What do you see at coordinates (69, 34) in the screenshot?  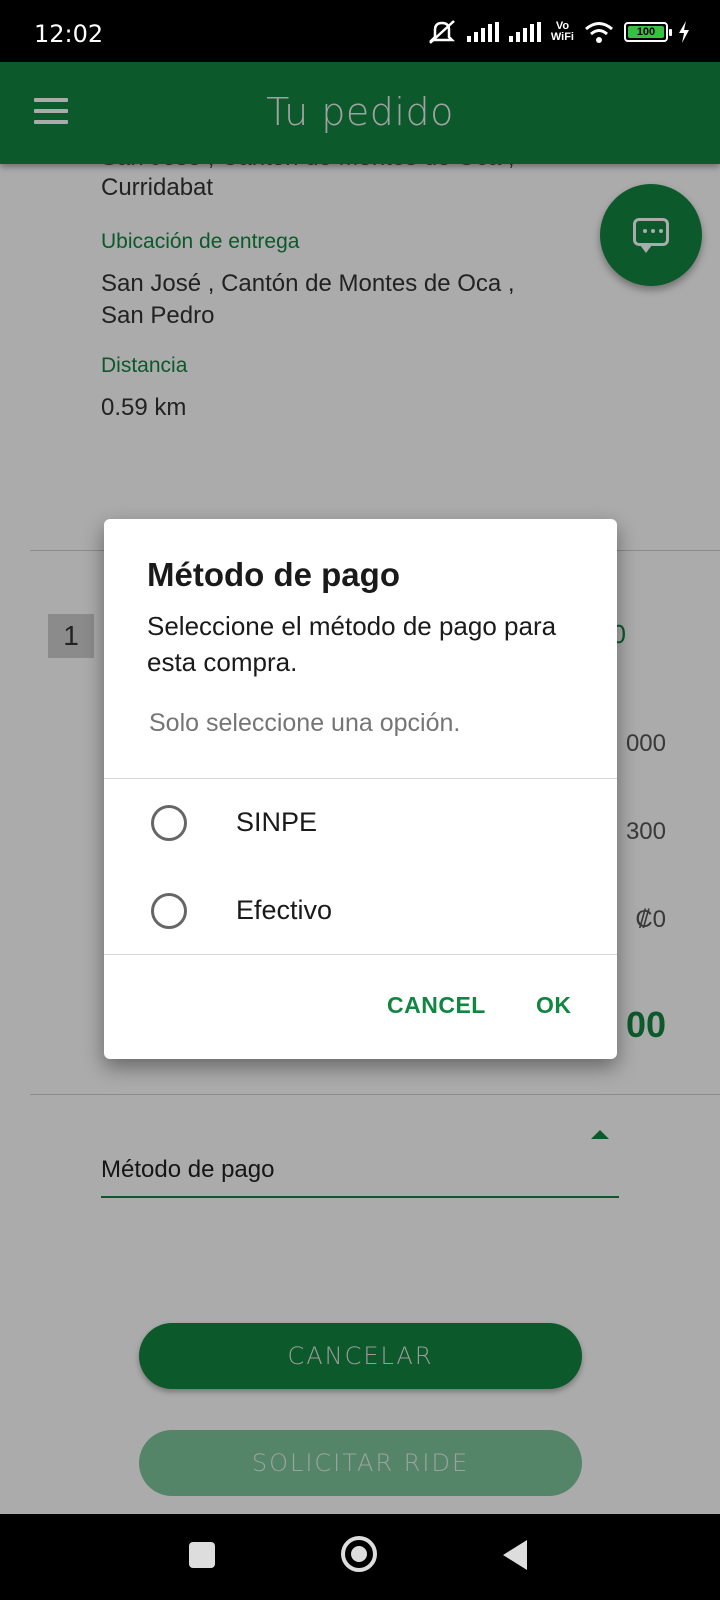 I see `status-time: 12:02` at bounding box center [69, 34].